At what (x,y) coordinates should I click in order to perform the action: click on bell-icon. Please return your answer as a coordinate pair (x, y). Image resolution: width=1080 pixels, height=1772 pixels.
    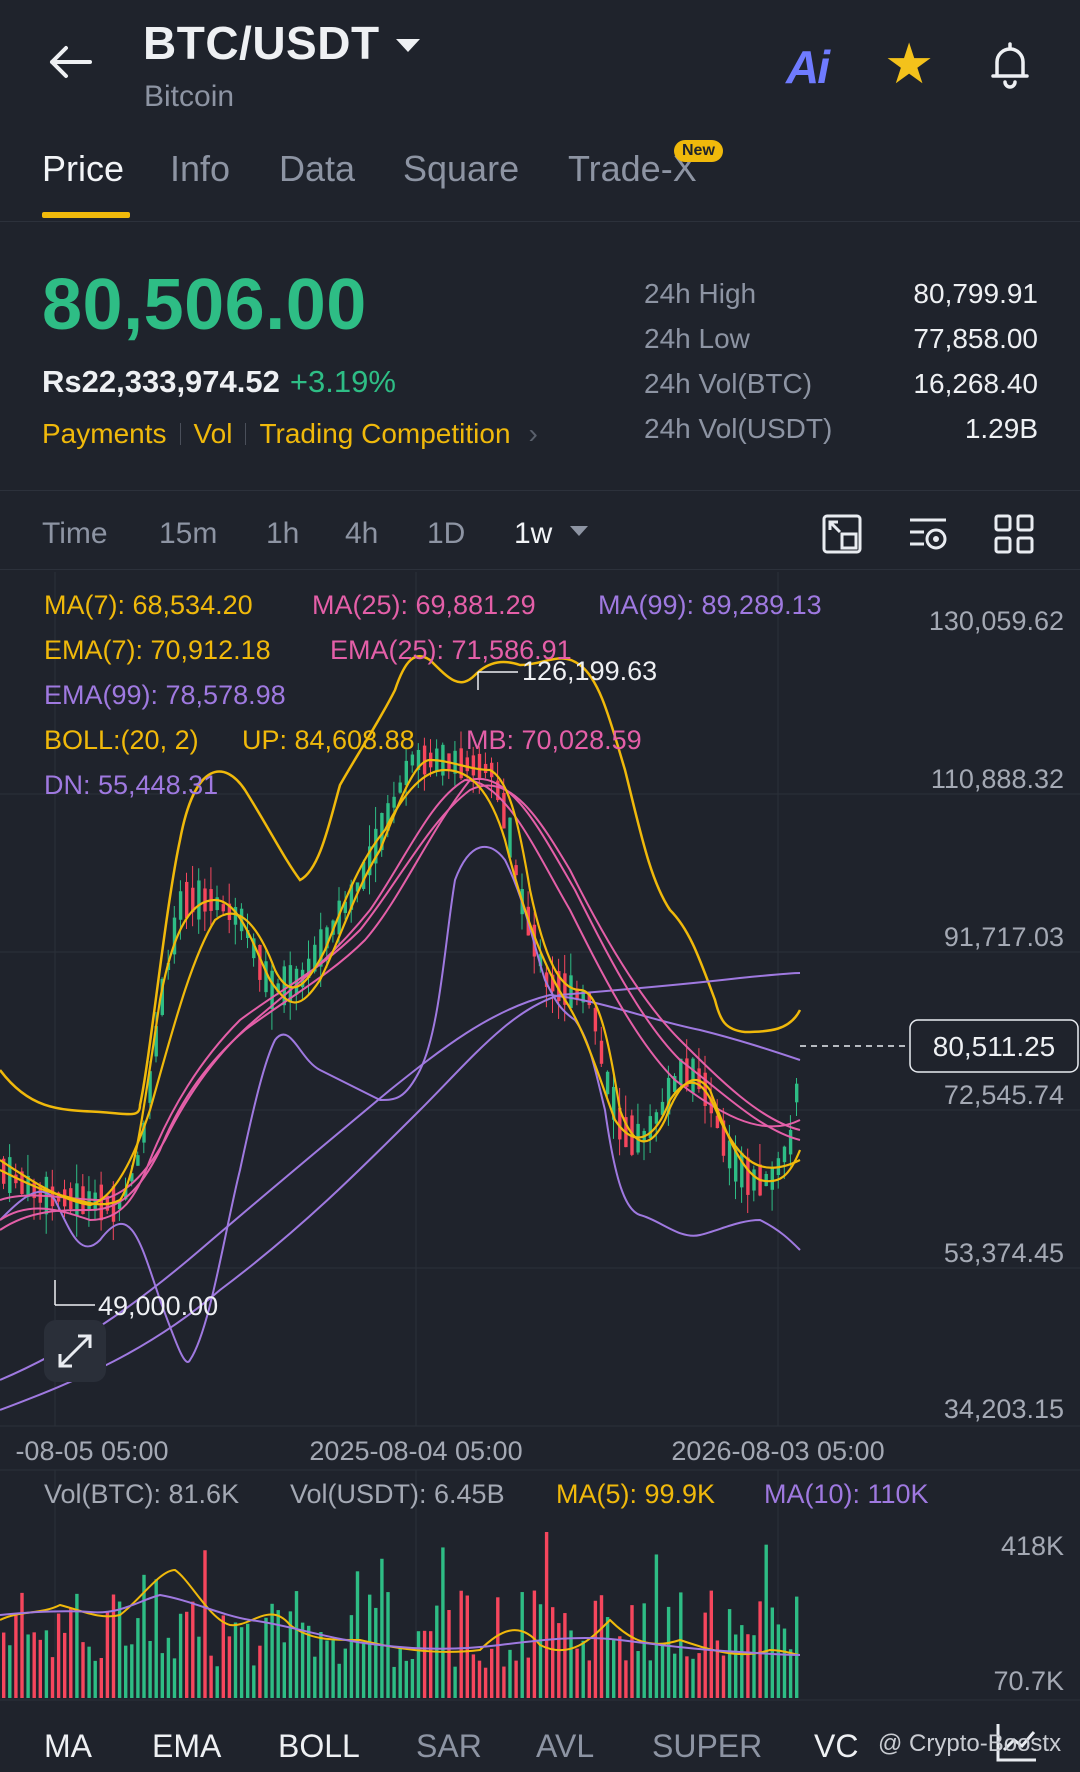
    Looking at the image, I should click on (1010, 65).